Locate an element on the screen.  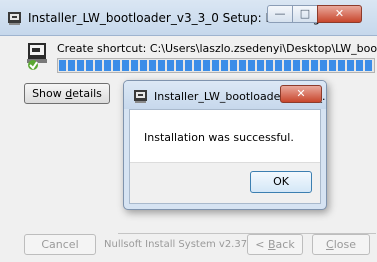
progress-fill is located at coordinates (216, 65).